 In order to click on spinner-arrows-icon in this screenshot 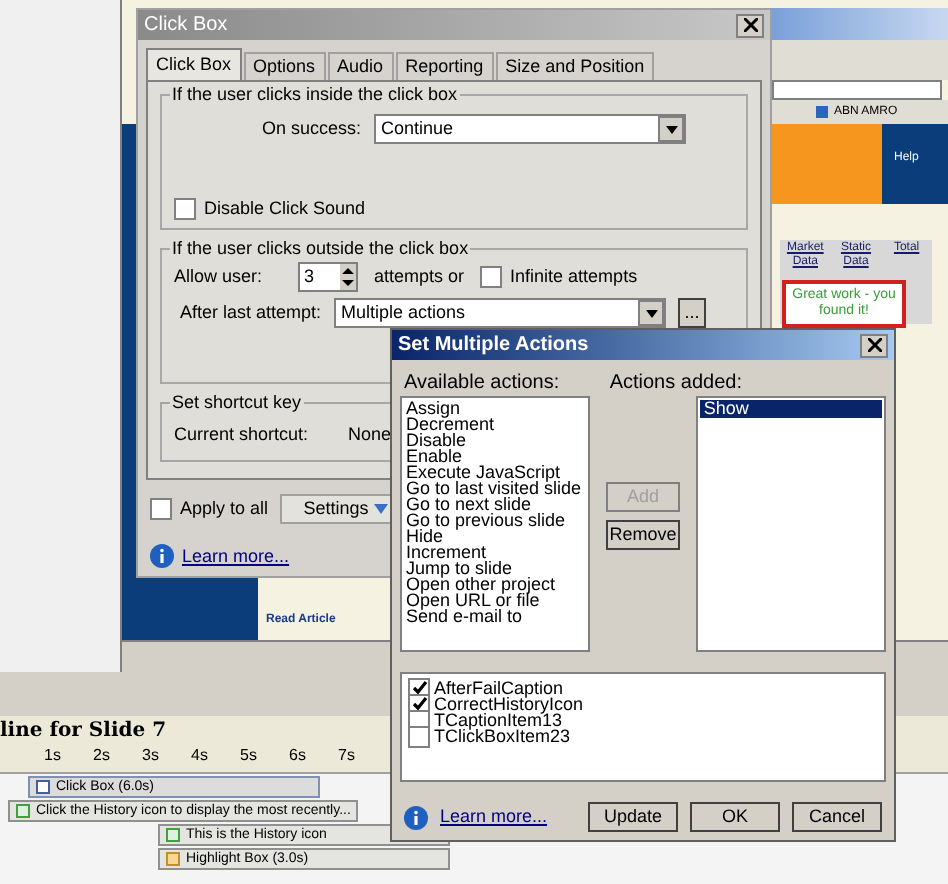, I will do `click(348, 277)`.